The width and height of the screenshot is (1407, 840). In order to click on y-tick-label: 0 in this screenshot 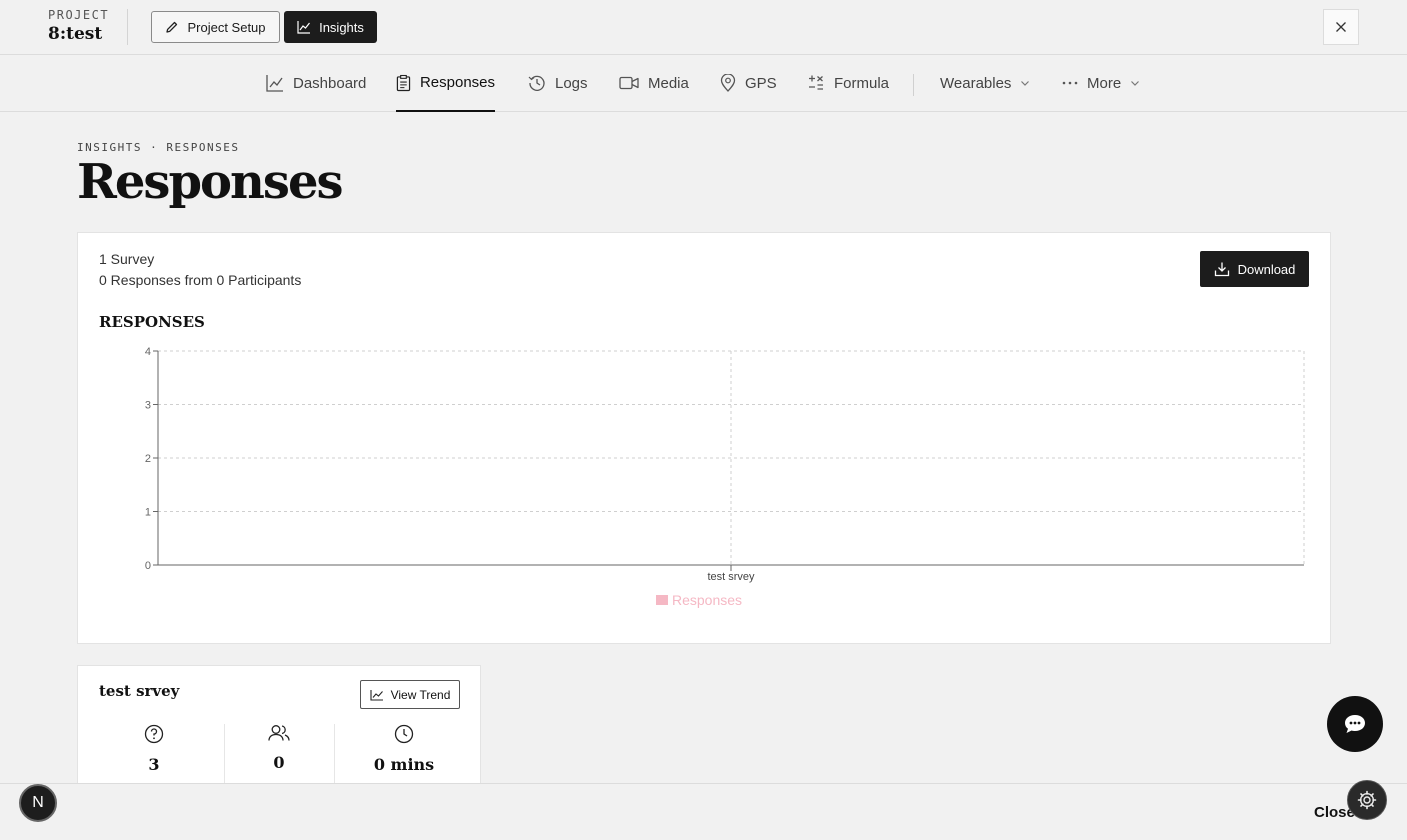, I will do `click(148, 566)`.